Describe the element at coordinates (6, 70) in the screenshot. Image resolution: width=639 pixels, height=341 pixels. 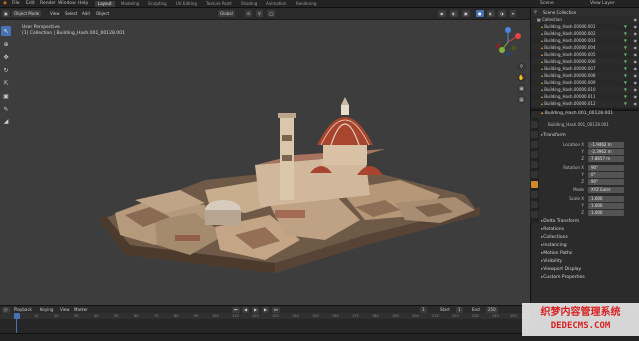
I see `rotate-tool-icon: ↻` at that location.